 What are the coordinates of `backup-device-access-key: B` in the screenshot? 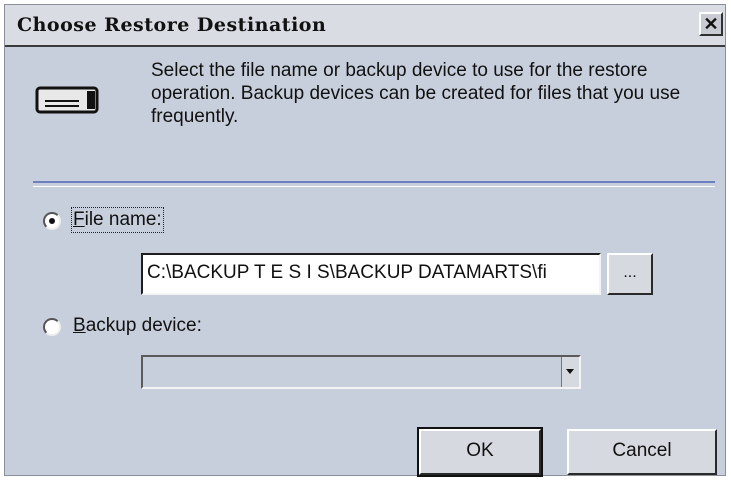 It's located at (79, 325).